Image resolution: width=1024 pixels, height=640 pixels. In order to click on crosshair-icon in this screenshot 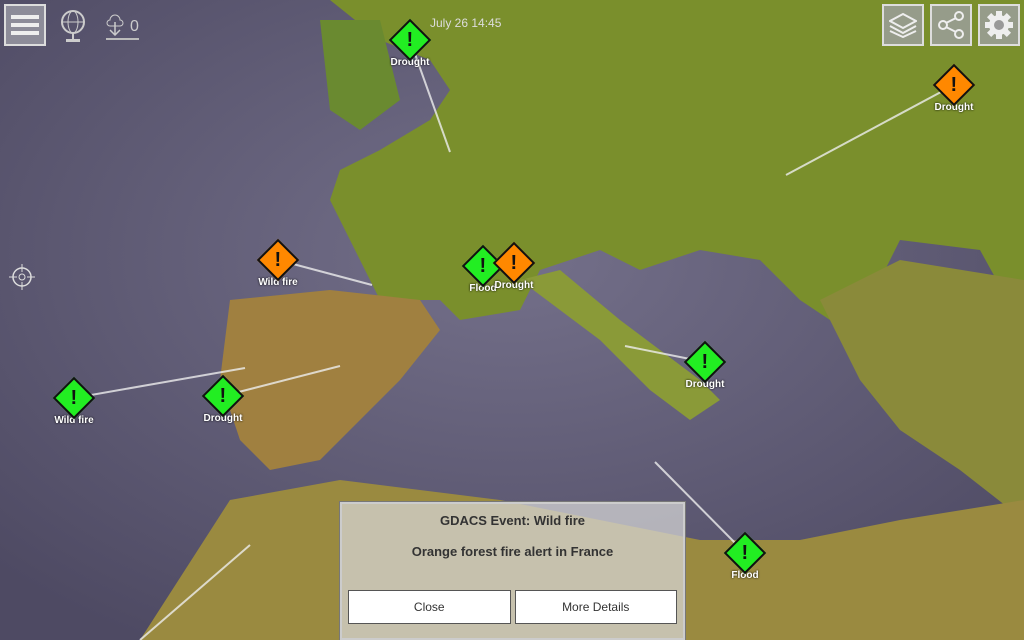, I will do `click(22, 277)`.